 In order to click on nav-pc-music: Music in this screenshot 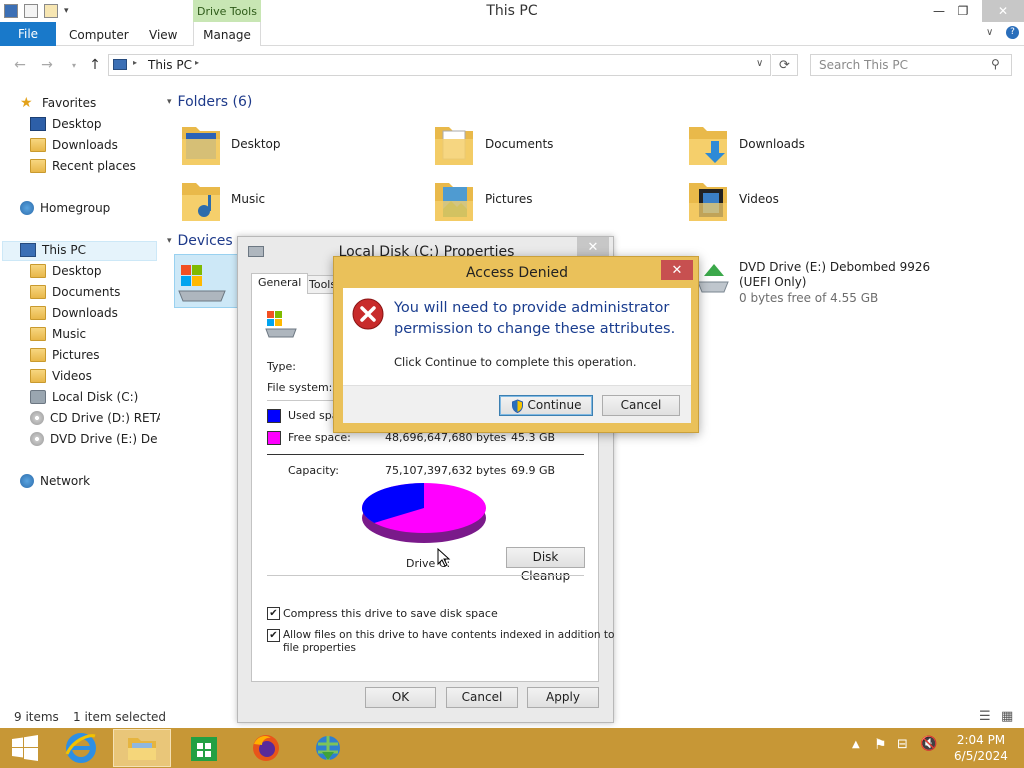, I will do `click(58, 334)`.